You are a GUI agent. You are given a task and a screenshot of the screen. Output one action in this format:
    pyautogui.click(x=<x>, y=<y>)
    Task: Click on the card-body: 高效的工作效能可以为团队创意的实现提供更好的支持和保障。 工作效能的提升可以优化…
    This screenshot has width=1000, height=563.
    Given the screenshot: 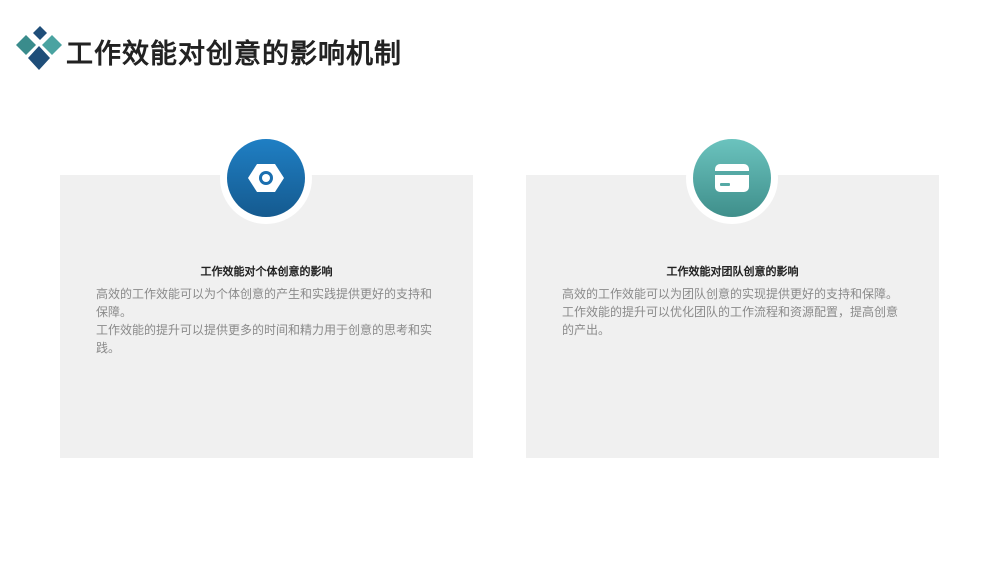 What is the action you would take?
    pyautogui.click(x=733, y=312)
    